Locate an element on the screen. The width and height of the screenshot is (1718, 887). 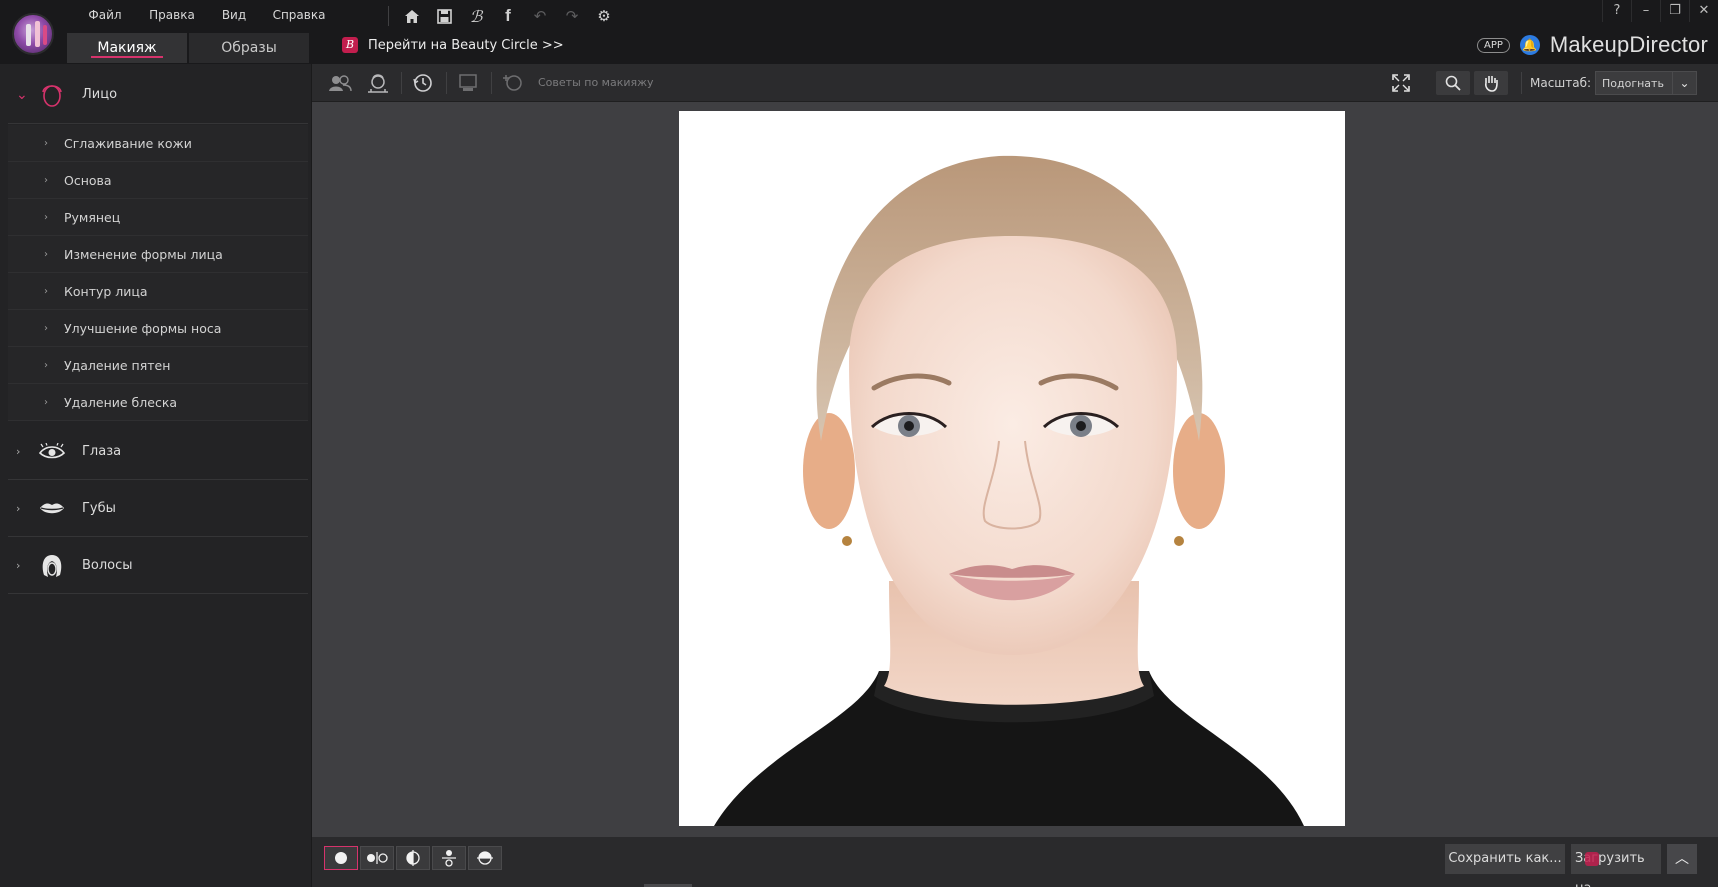
lips-icon is located at coordinates (52, 509).